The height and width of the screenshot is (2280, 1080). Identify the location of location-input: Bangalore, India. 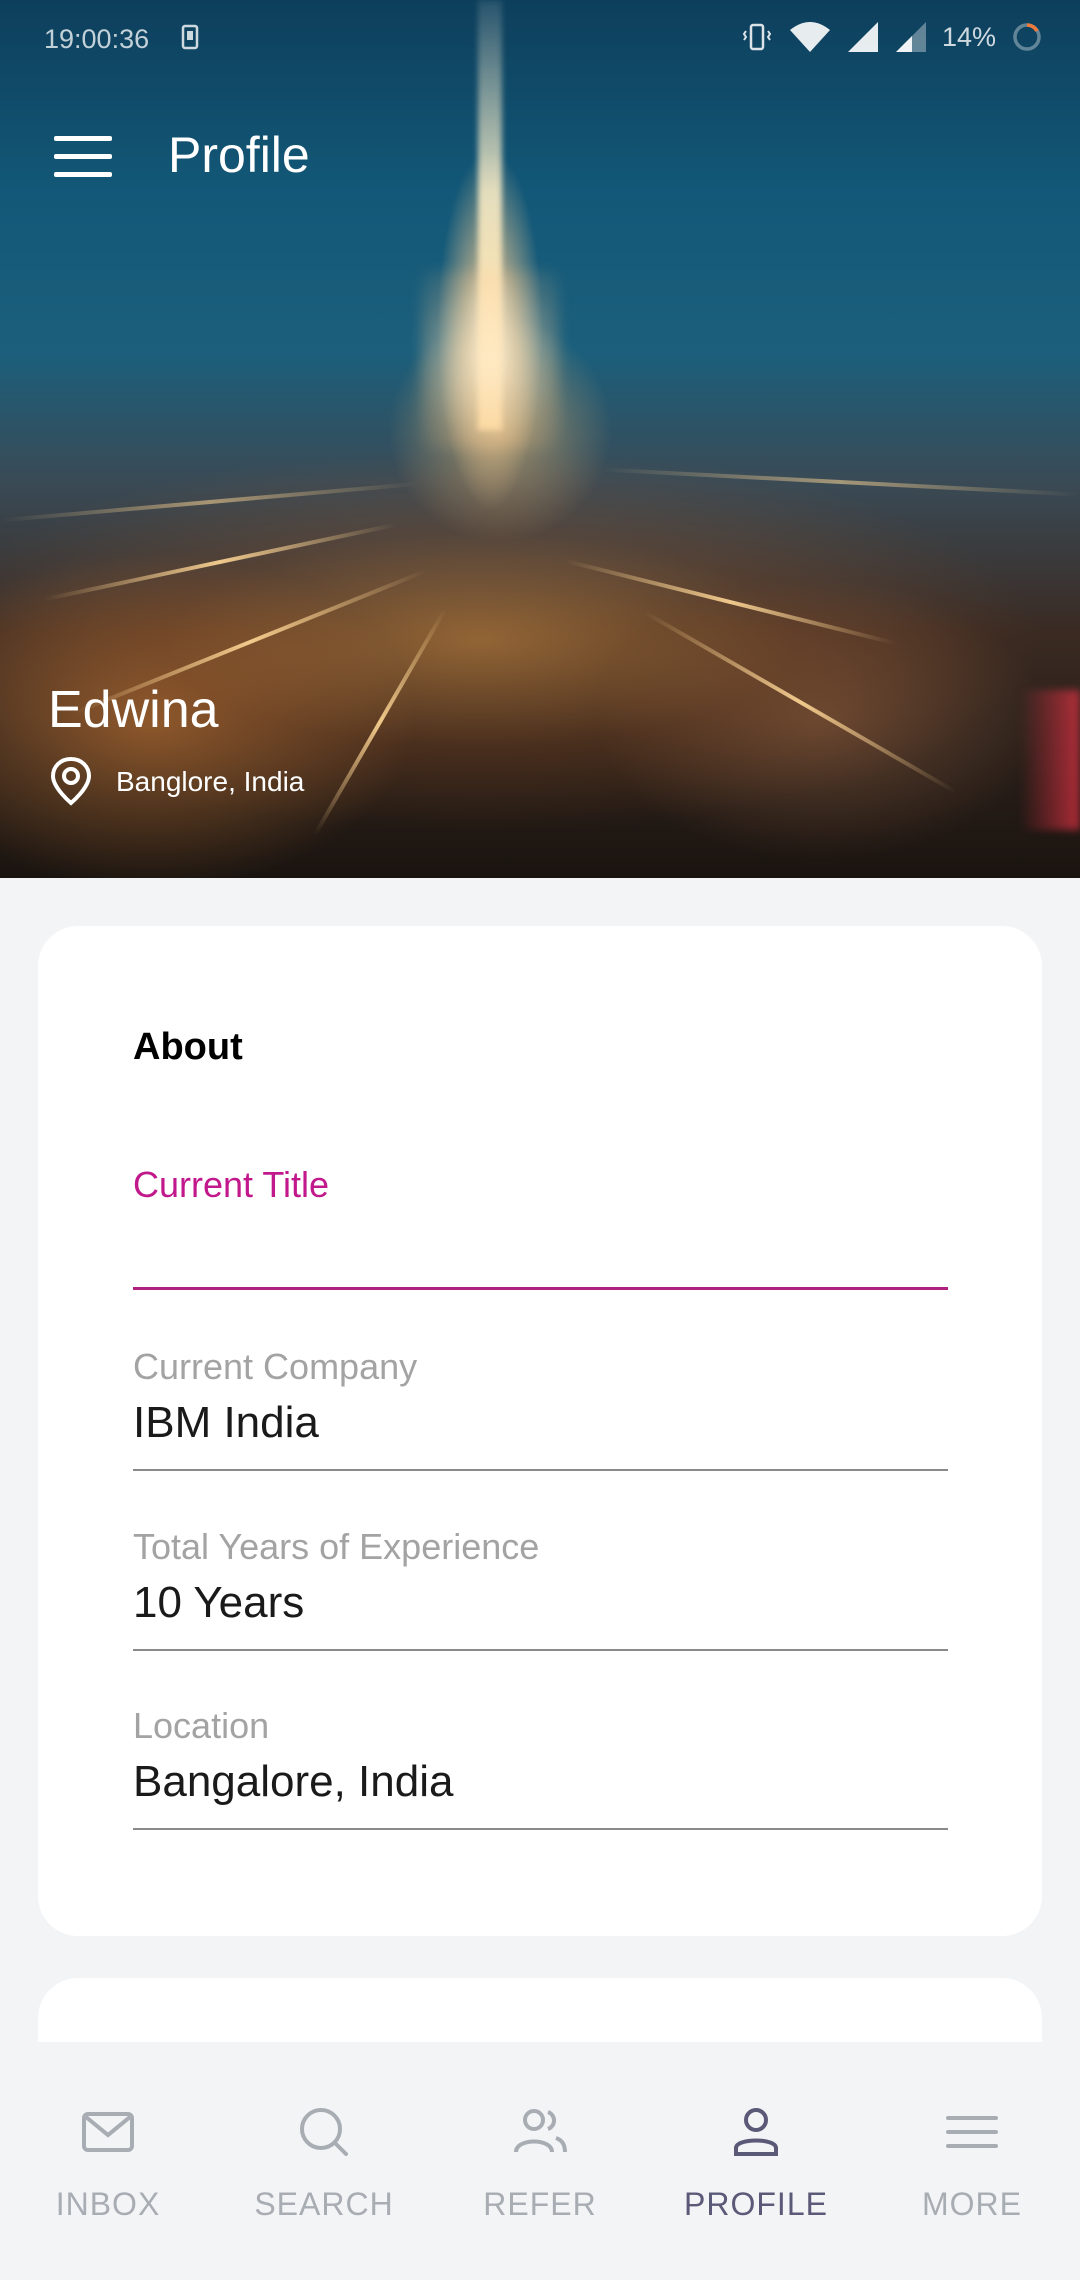
(540, 1783).